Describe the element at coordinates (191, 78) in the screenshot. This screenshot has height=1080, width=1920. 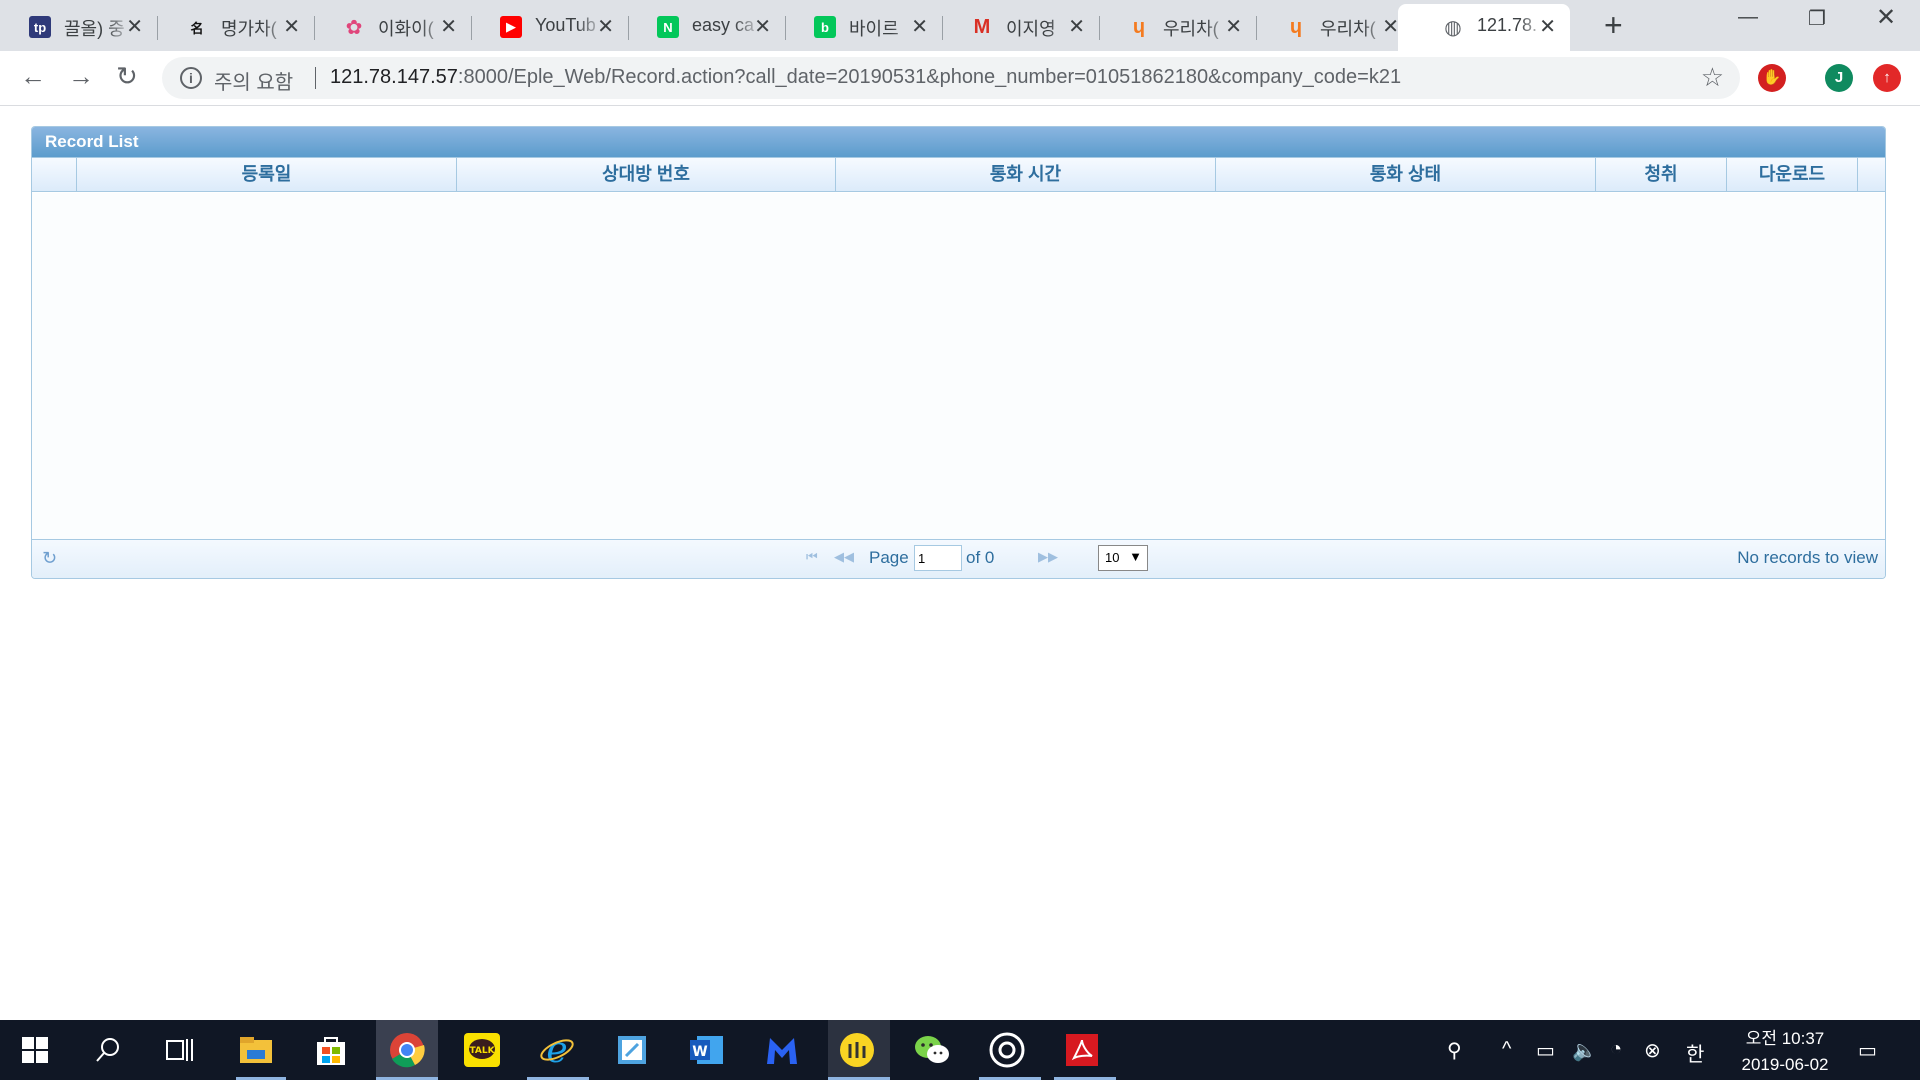
I see `info-icon: i` at that location.